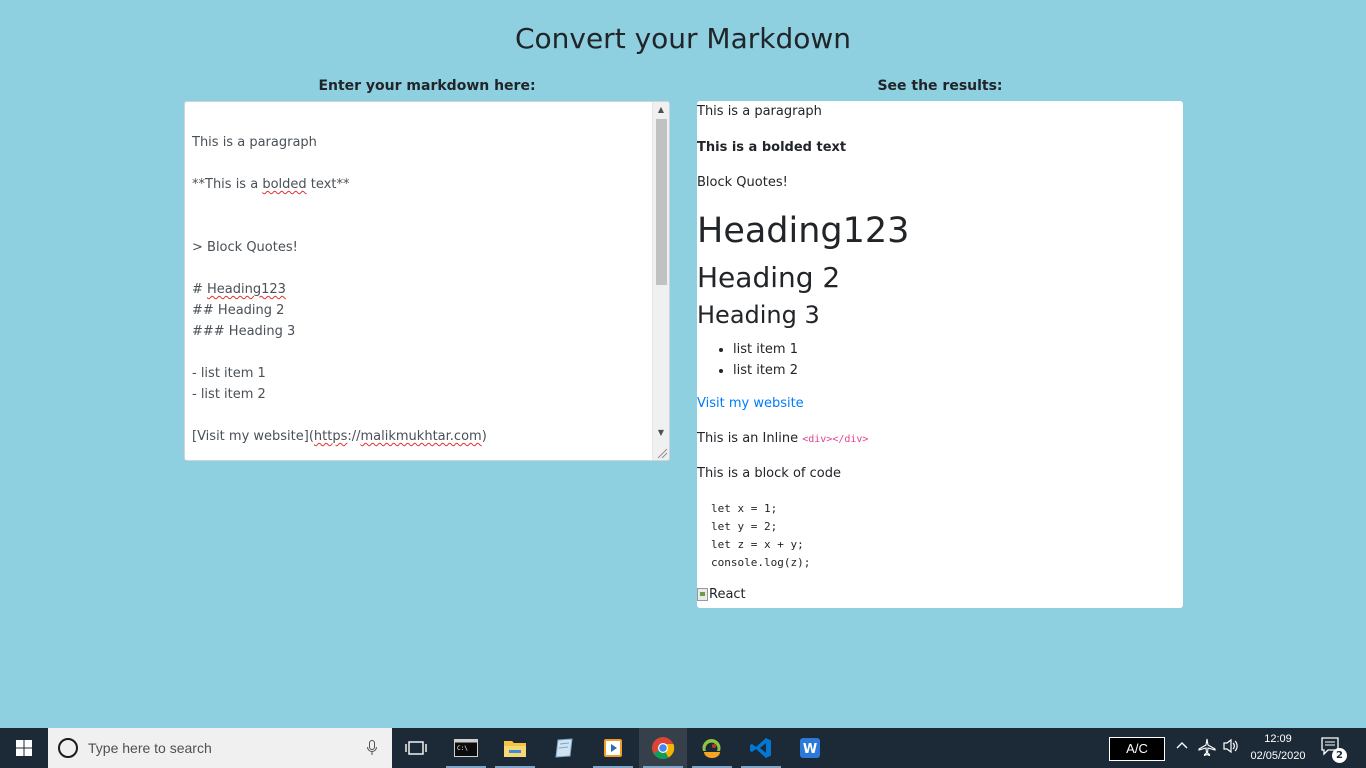  Describe the element at coordinates (661, 432) in the screenshot. I see `scroll-down-icon: ▼` at that location.